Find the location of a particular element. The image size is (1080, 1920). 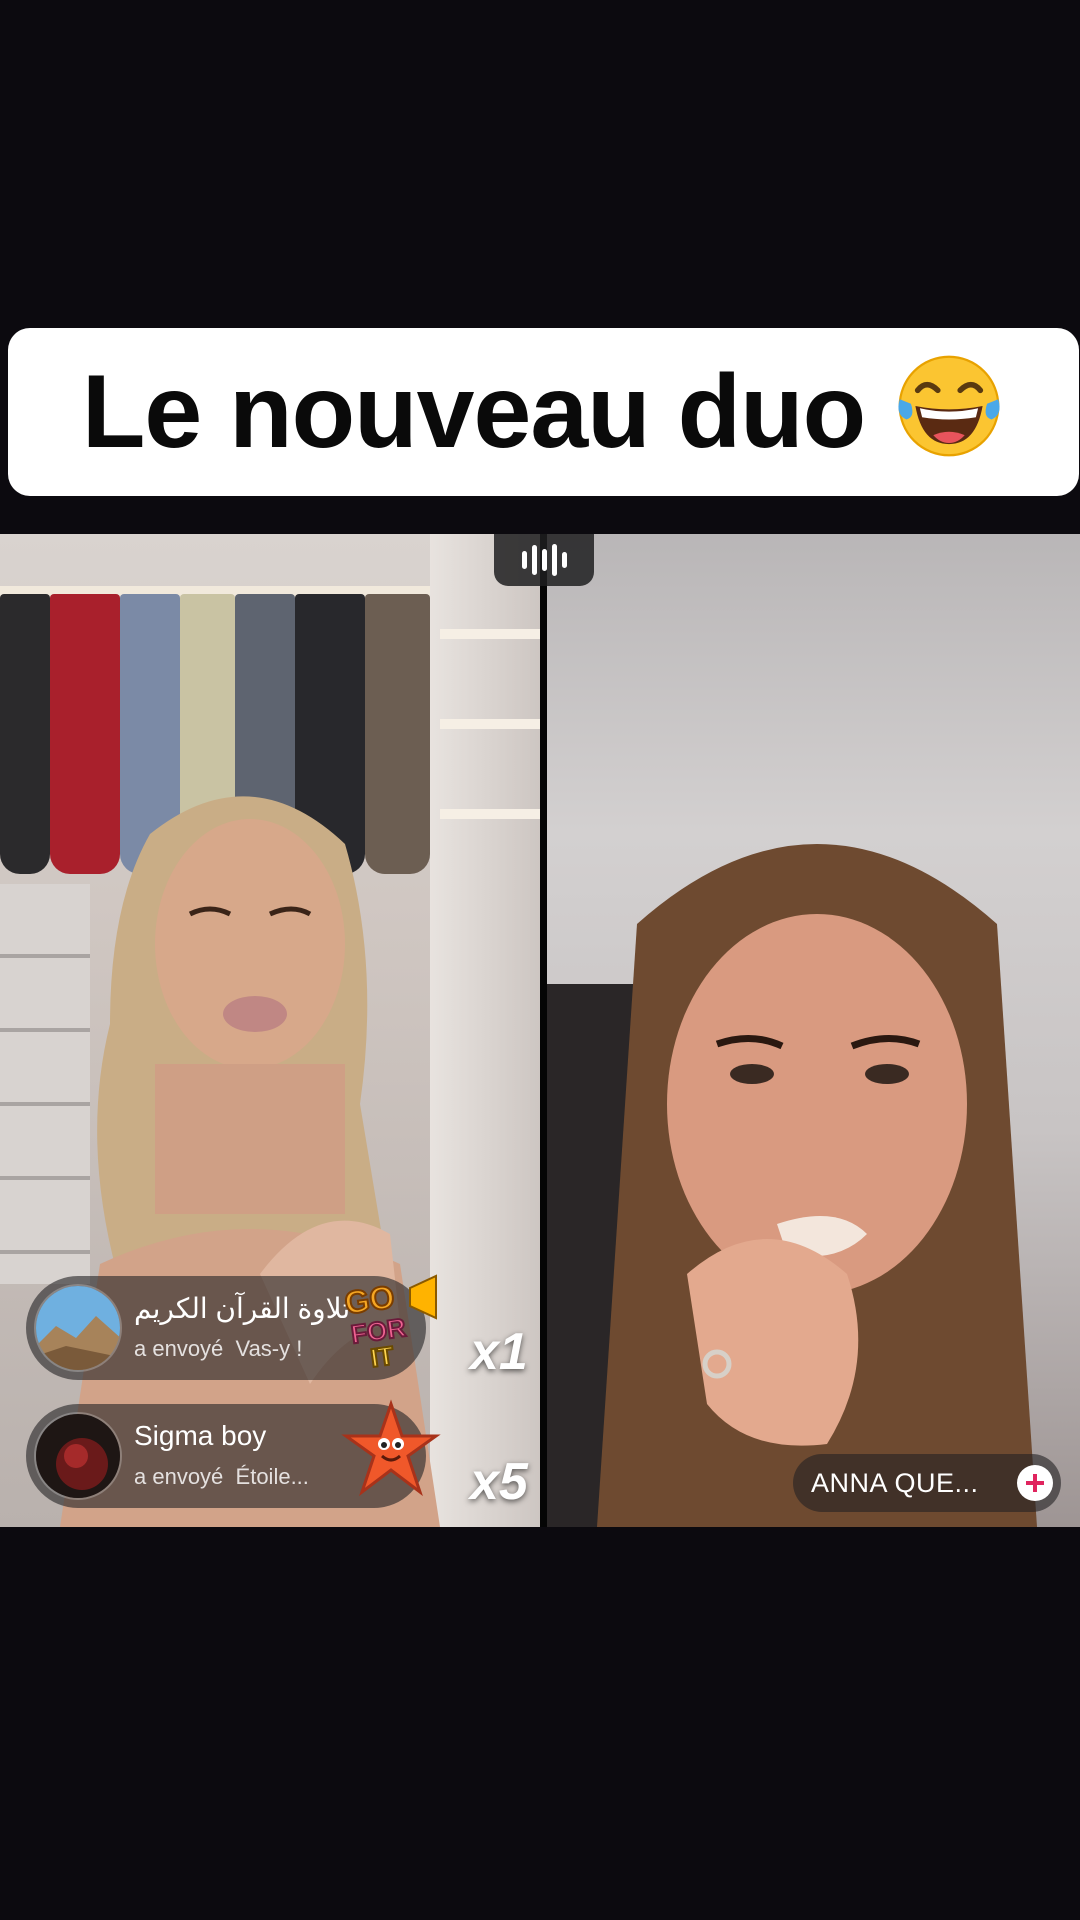

starfish-icon is located at coordinates (391, 1448).